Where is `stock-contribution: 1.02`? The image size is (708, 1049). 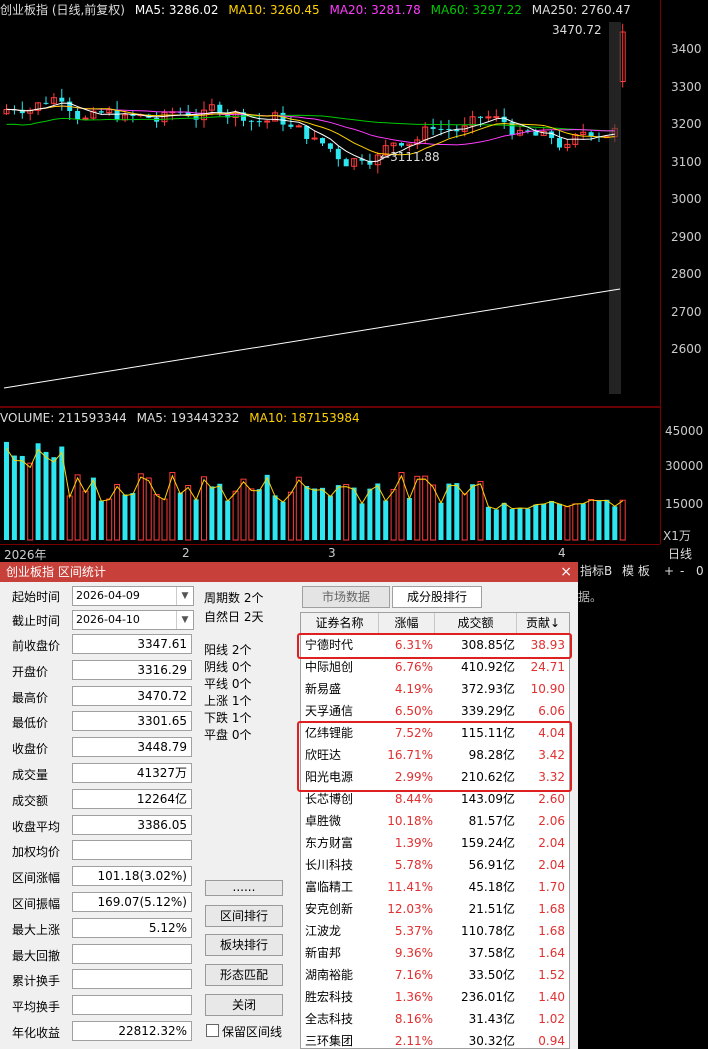
stock-contribution: 1.02 is located at coordinates (551, 1019).